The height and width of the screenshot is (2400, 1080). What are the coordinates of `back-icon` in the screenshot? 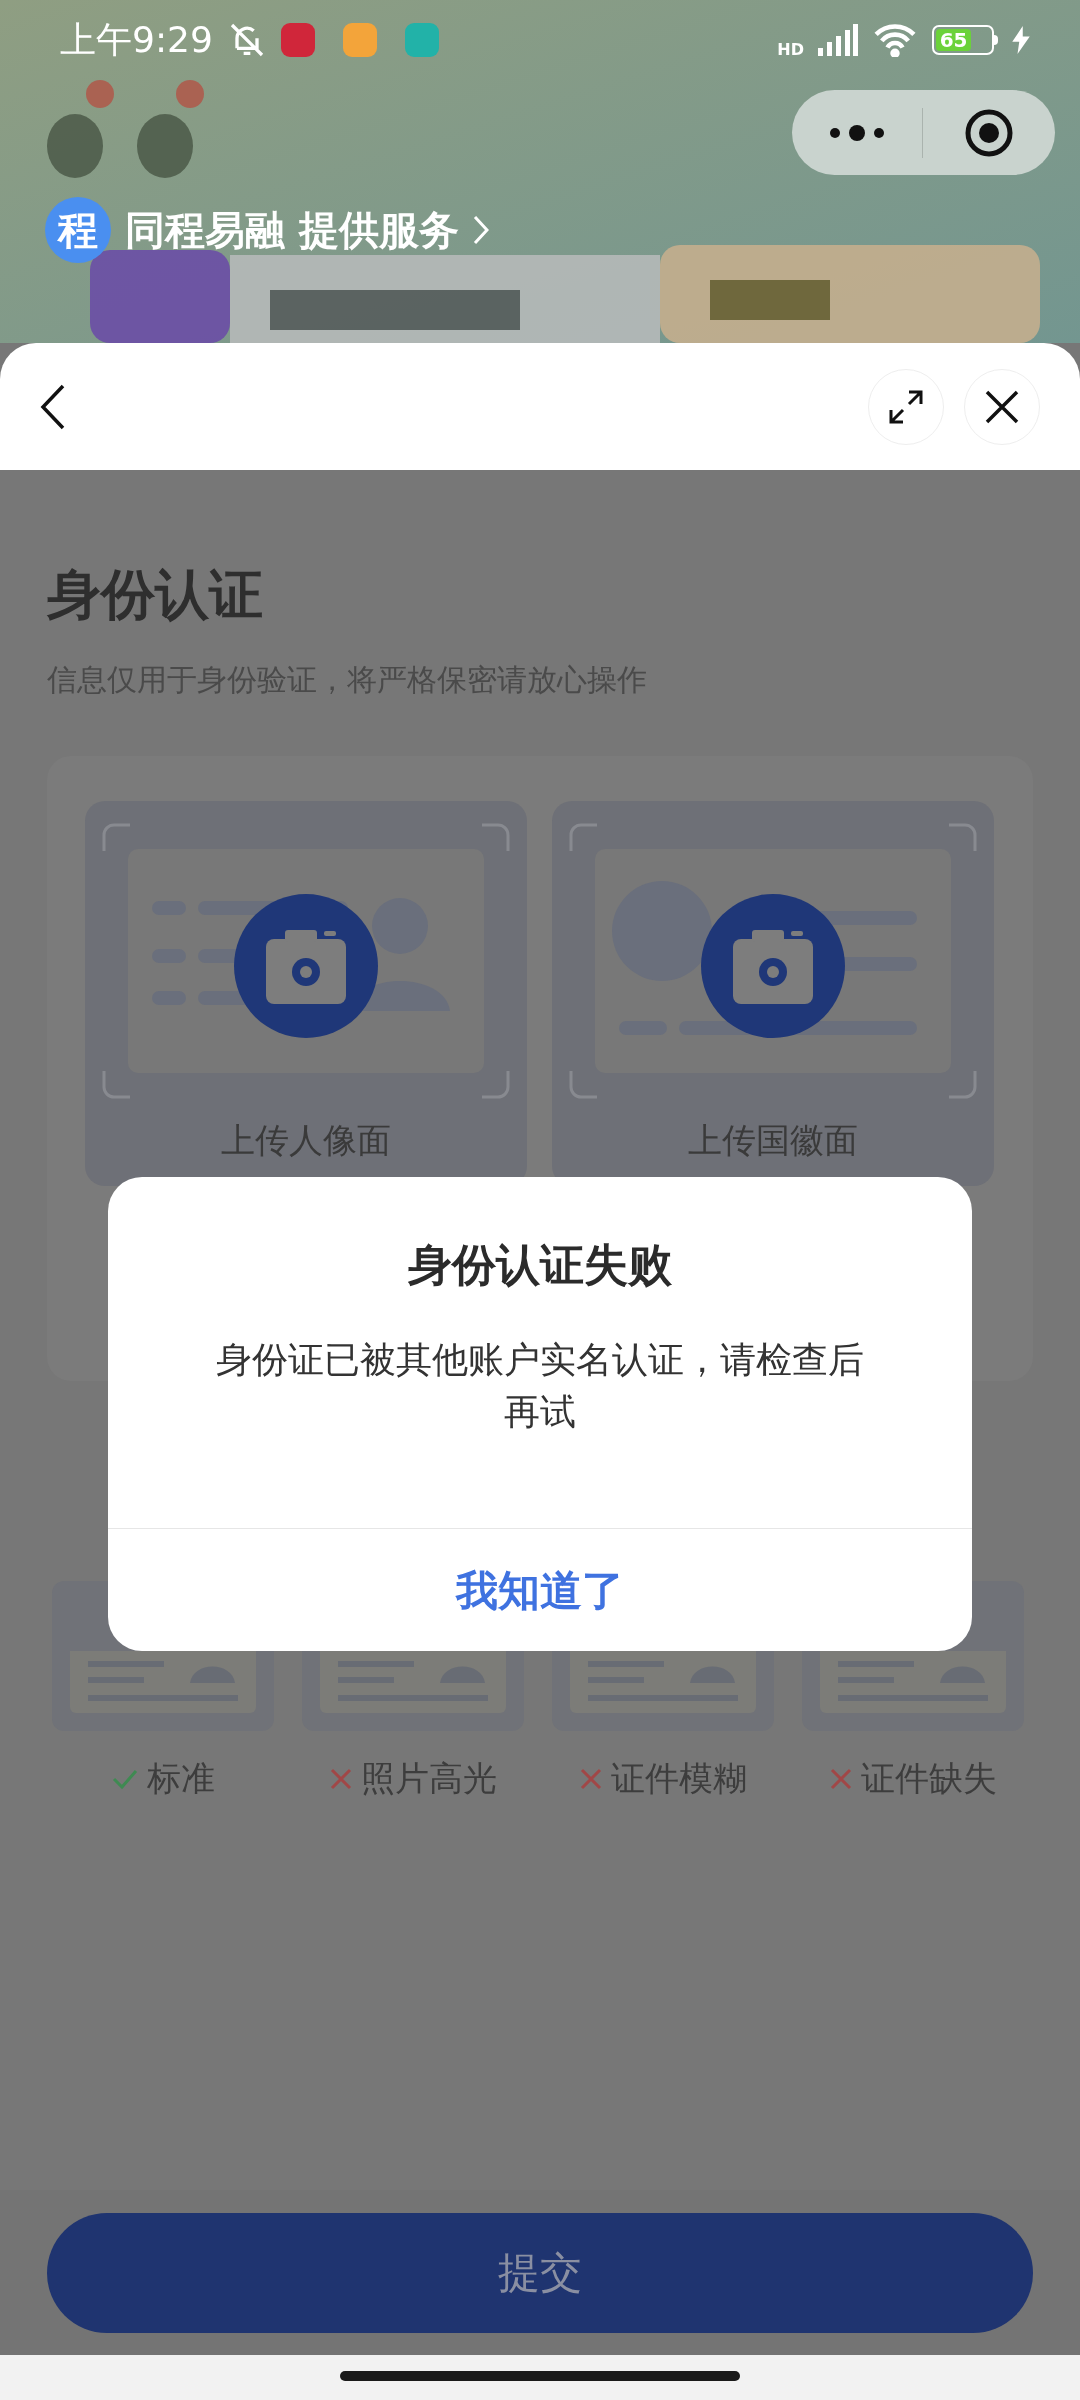 It's located at (53, 406).